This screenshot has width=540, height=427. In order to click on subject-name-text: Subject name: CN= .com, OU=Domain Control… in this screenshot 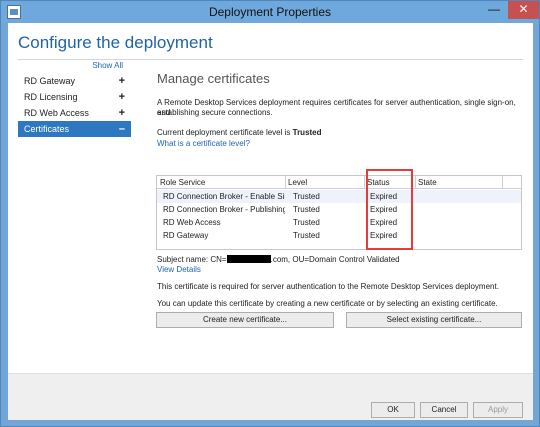, I will do `click(278, 260)`.